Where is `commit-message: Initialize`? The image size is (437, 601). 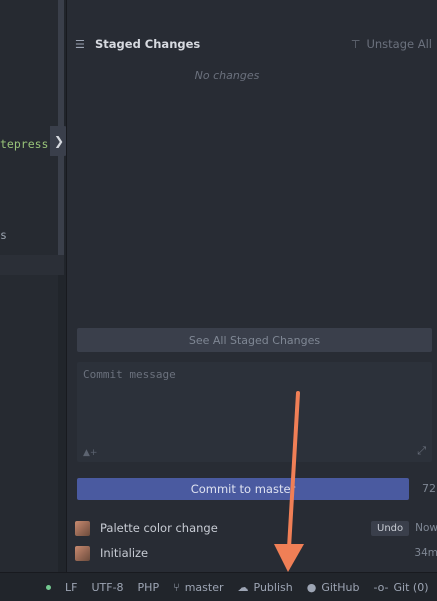
commit-message: Initialize is located at coordinates (124, 553).